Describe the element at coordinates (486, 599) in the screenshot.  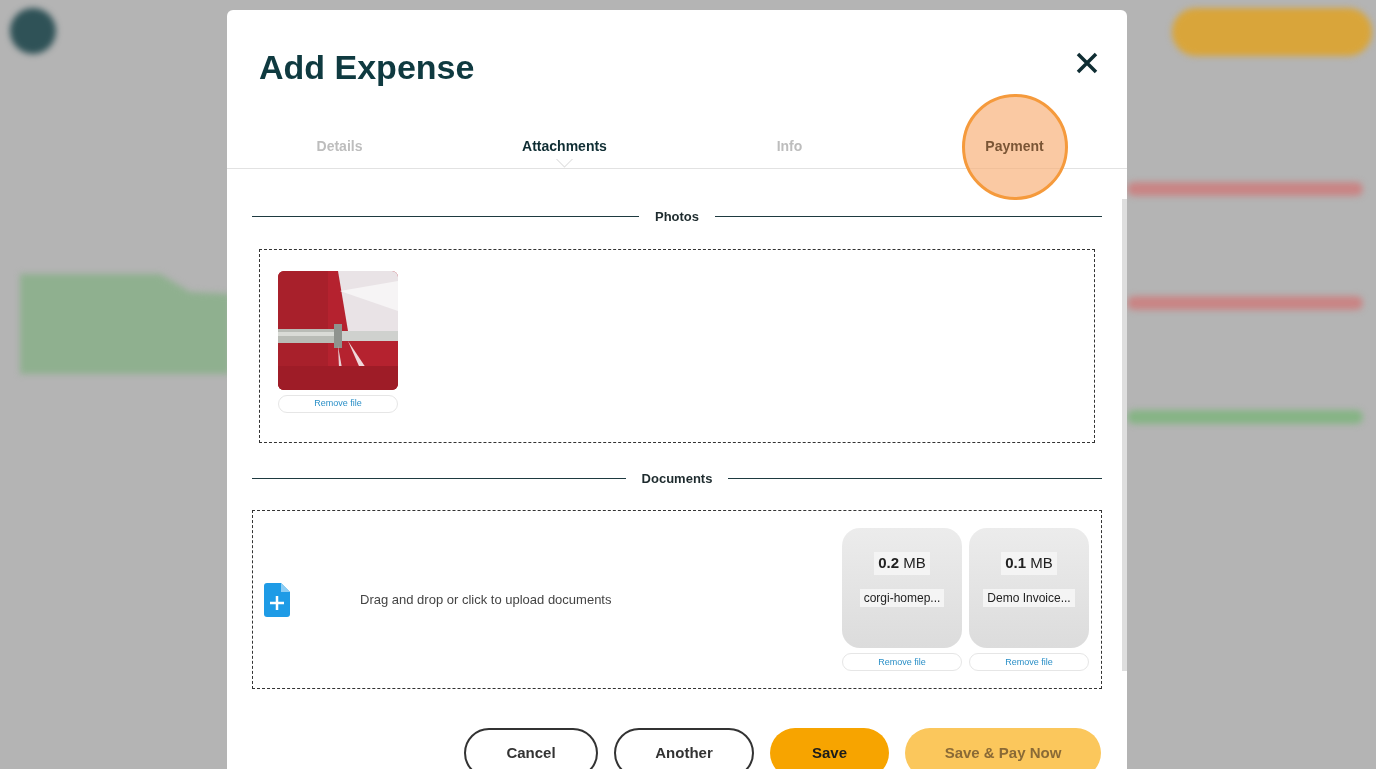
I see `upload-prompt: Drag and drop or click to upload documents` at that location.